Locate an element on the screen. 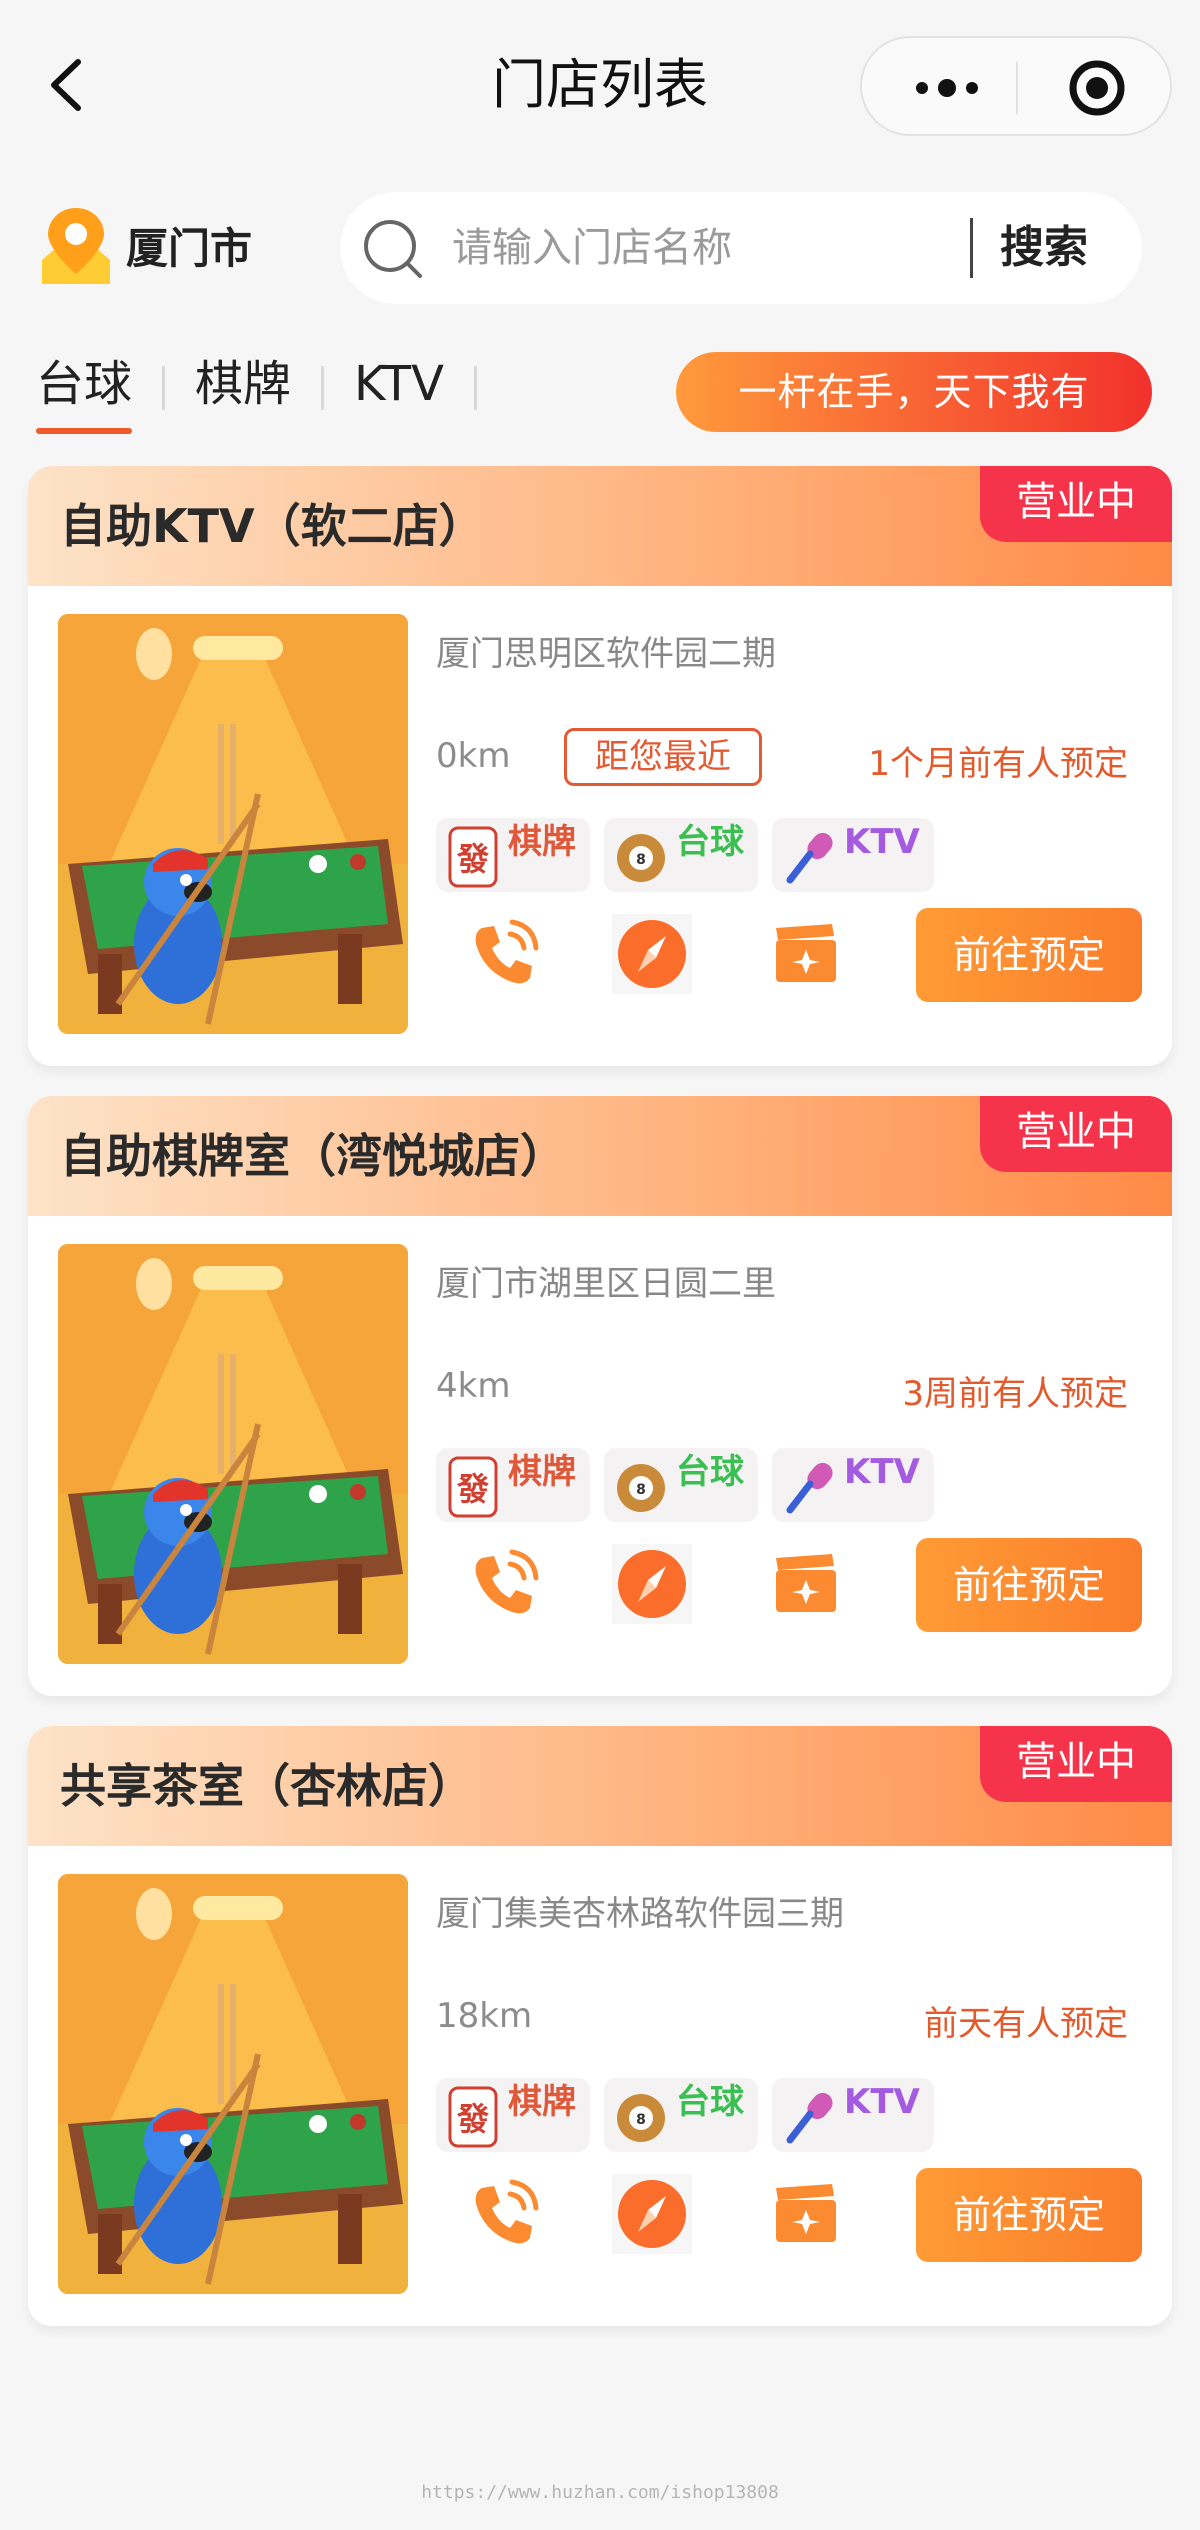 Image resolution: width=1200 pixels, height=2530 pixels. target-icon is located at coordinates (1097, 88).